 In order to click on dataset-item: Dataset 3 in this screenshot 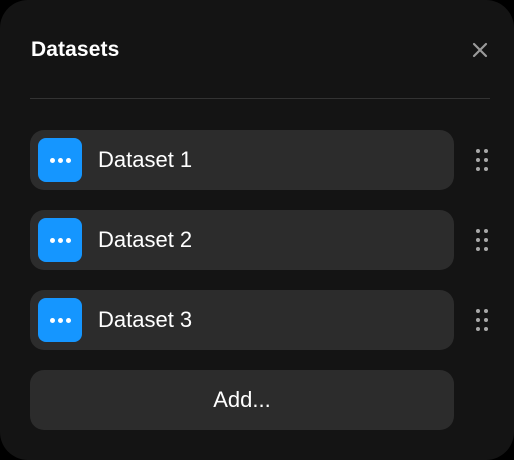, I will do `click(242, 320)`.